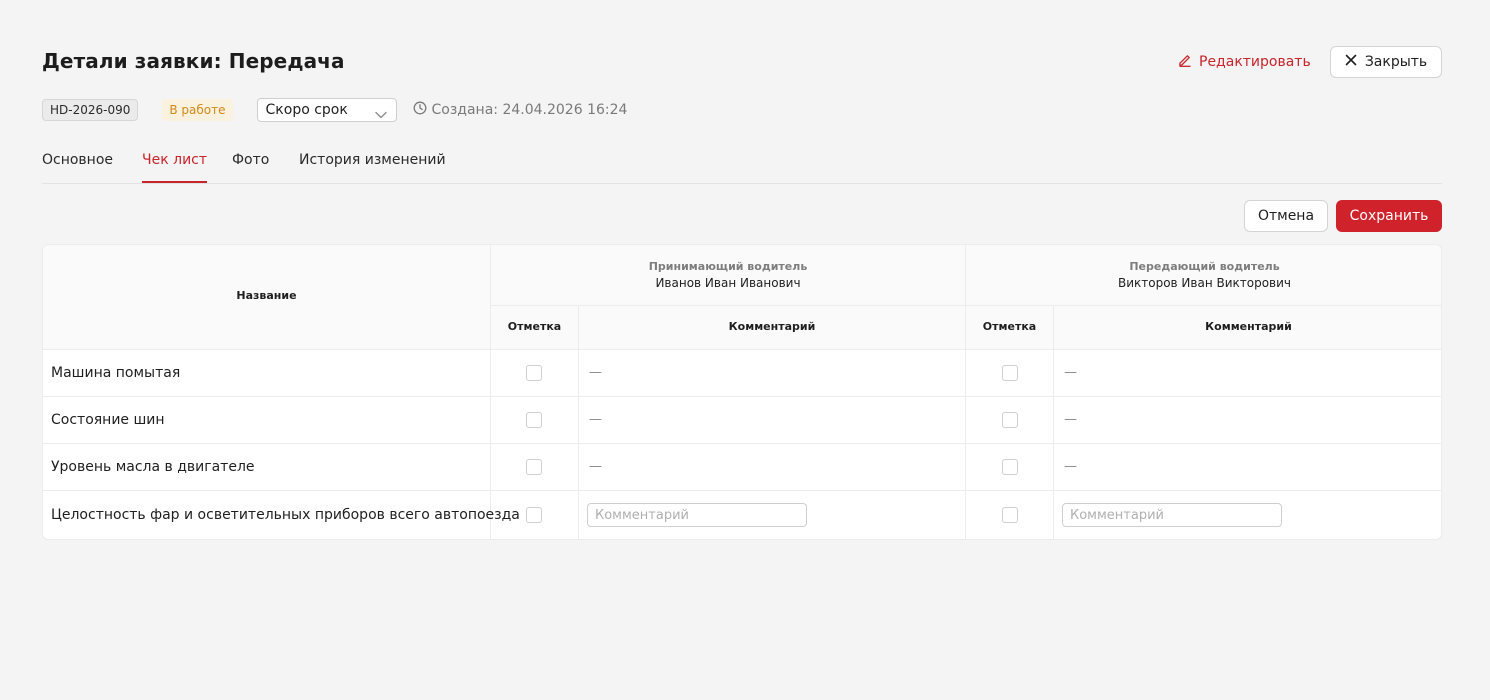 This screenshot has width=1490, height=700. Describe the element at coordinates (1389, 216) in the screenshot. I see `save-button: Сохранить` at that location.